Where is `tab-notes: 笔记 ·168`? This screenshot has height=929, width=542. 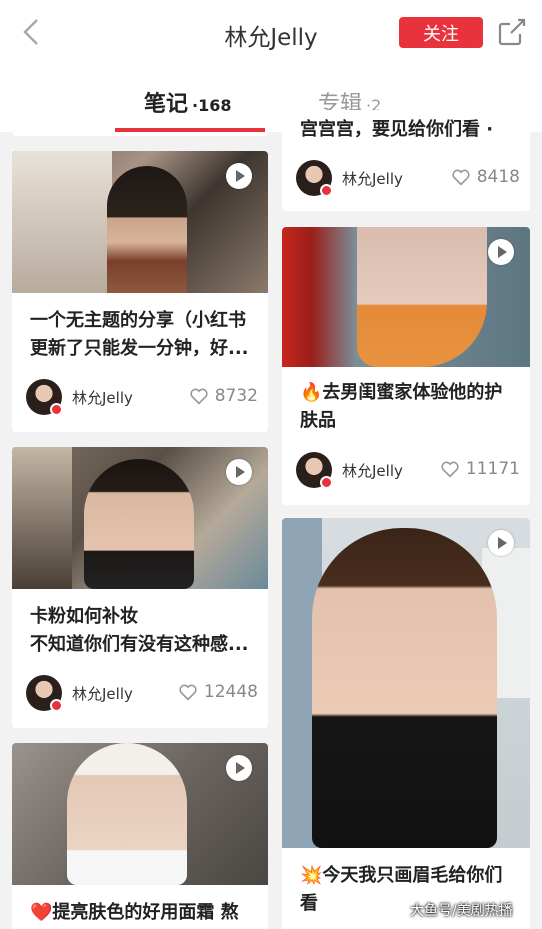
tab-notes: 笔记 ·168 is located at coordinates (188, 102).